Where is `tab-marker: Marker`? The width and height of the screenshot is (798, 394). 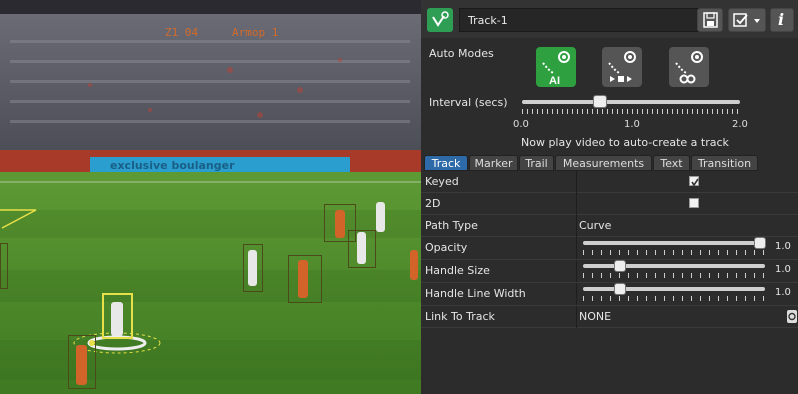 tab-marker: Marker is located at coordinates (493, 163).